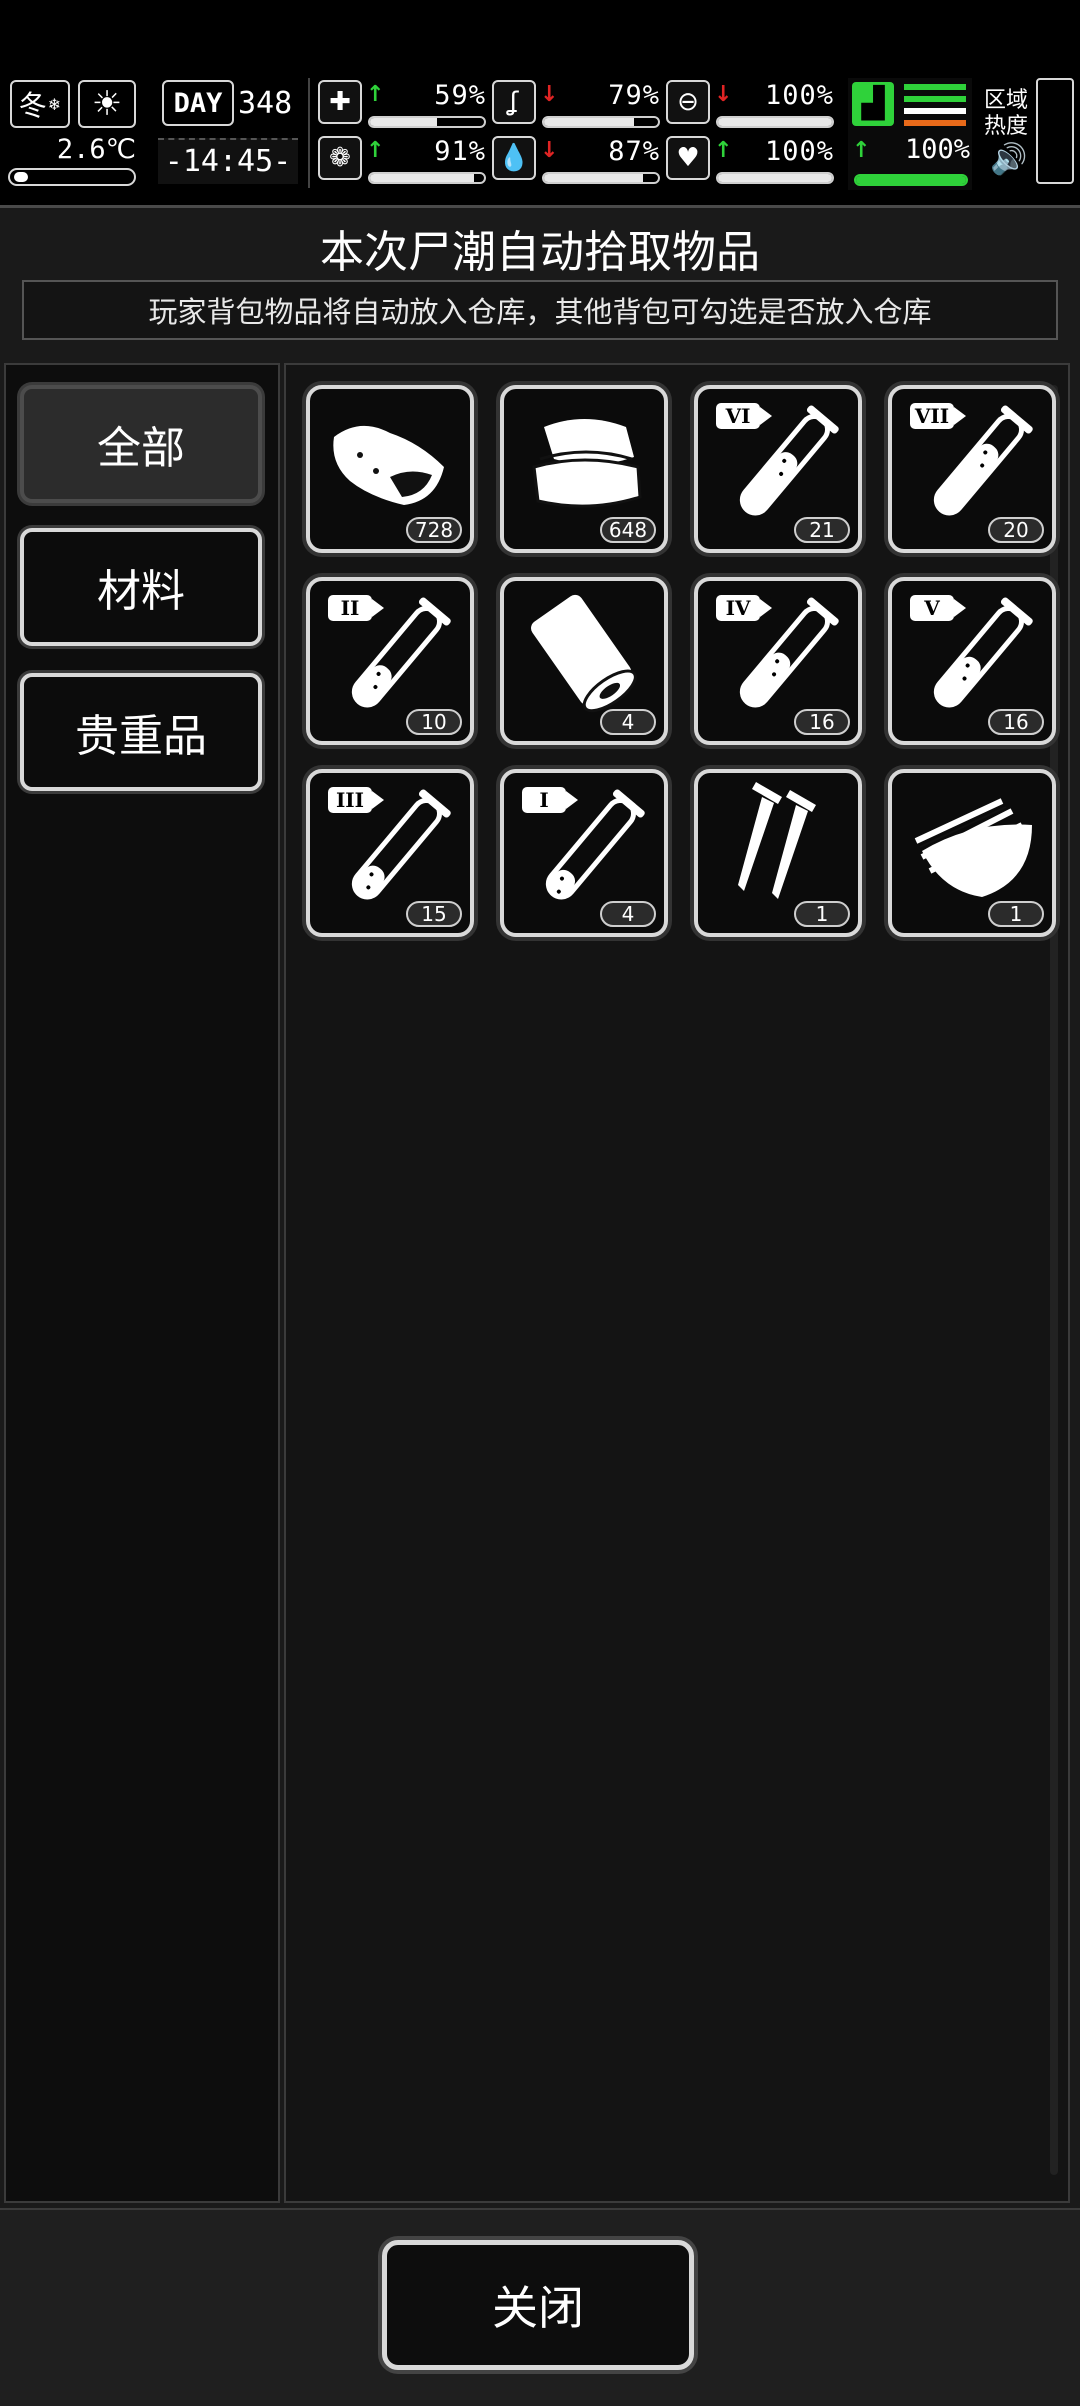  I want to click on water-drop-icon: 💧, so click(514, 158).